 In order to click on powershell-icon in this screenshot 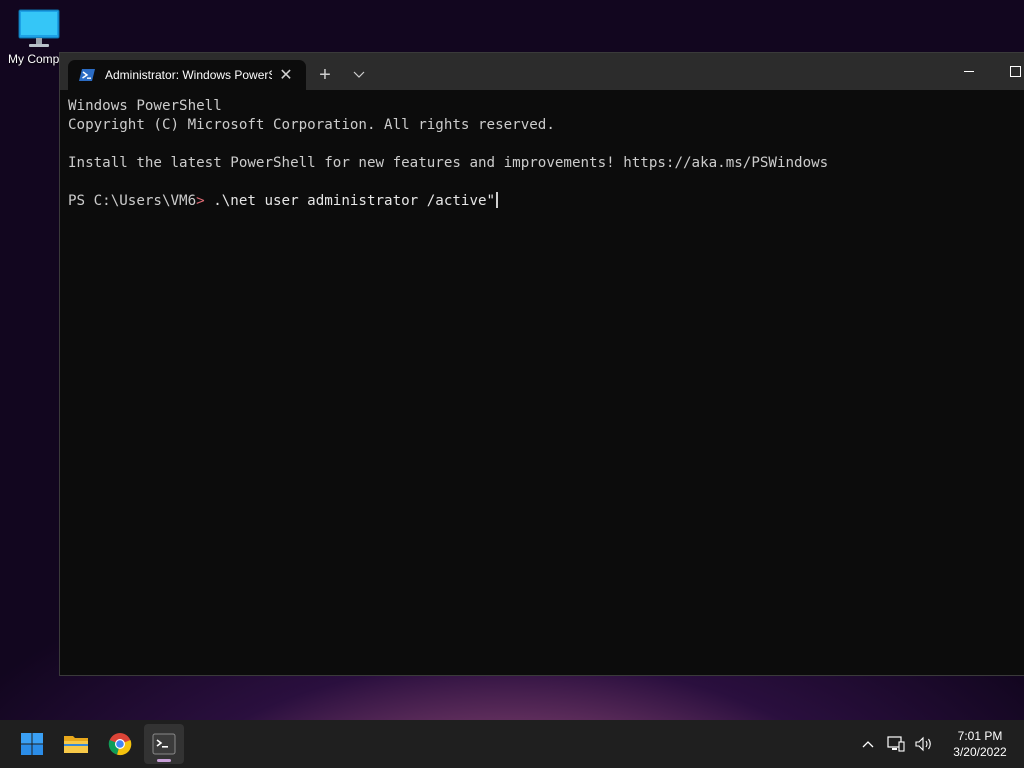, I will do `click(87, 75)`.